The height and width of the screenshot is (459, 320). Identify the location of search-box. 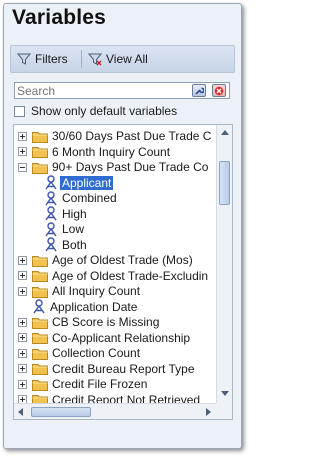
(122, 90).